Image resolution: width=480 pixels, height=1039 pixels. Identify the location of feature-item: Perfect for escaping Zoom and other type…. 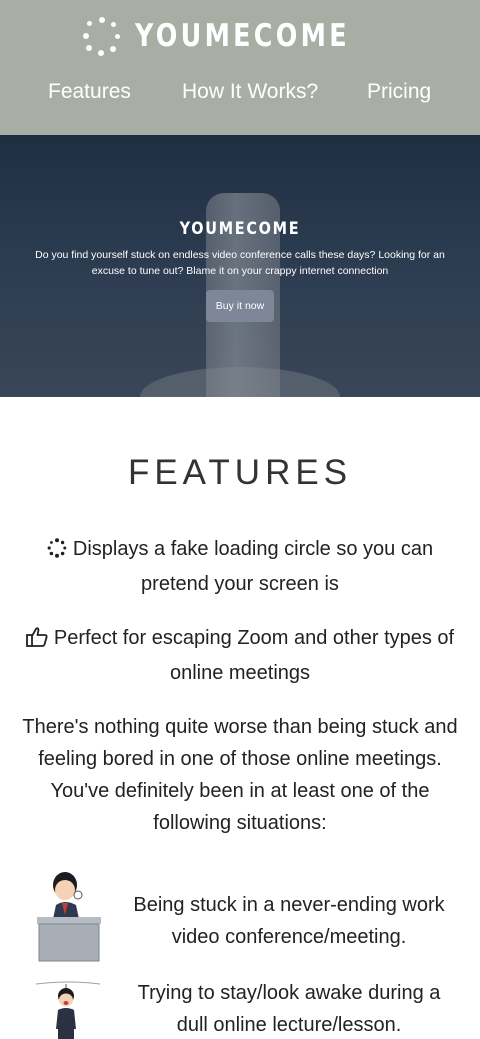
(240, 655).